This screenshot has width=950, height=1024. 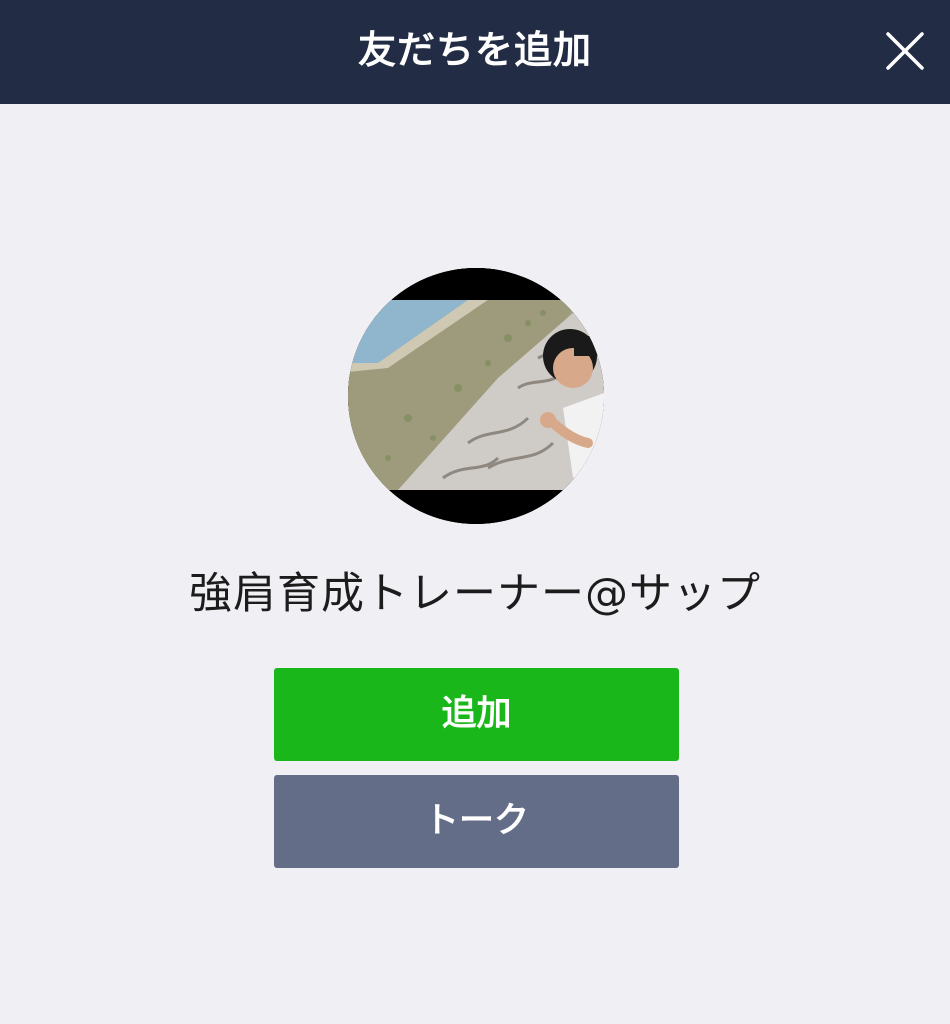 I want to click on add-friend-button: 追加, so click(x=476, y=714).